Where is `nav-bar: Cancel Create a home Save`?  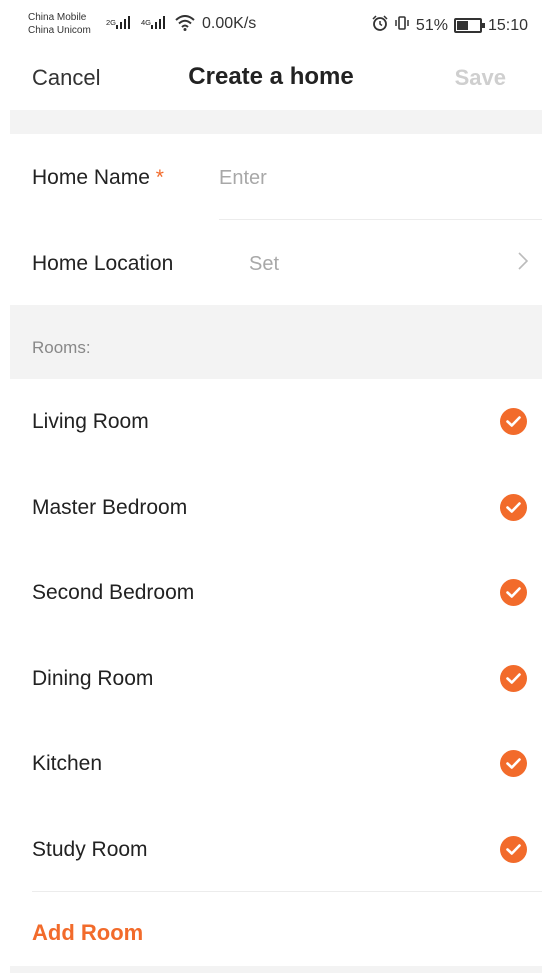
nav-bar: Cancel Create a home Save is located at coordinates (271, 79).